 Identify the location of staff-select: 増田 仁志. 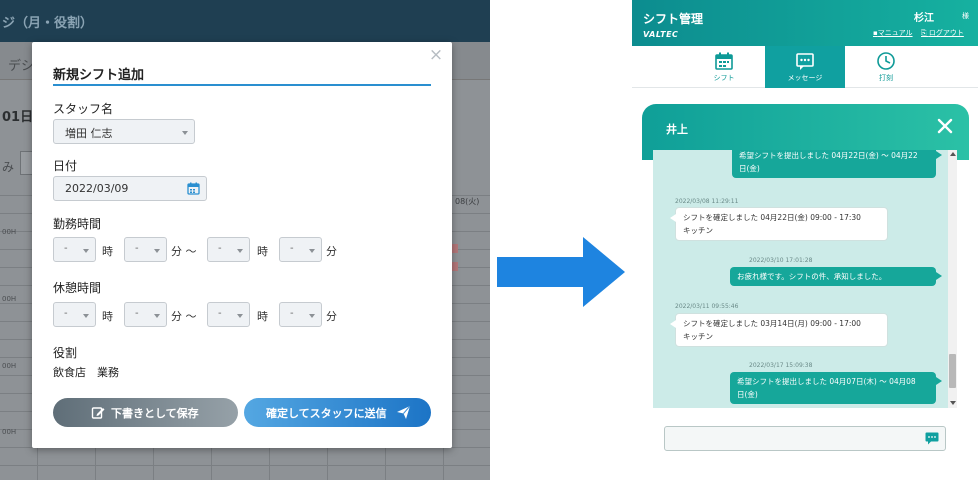
(124, 131).